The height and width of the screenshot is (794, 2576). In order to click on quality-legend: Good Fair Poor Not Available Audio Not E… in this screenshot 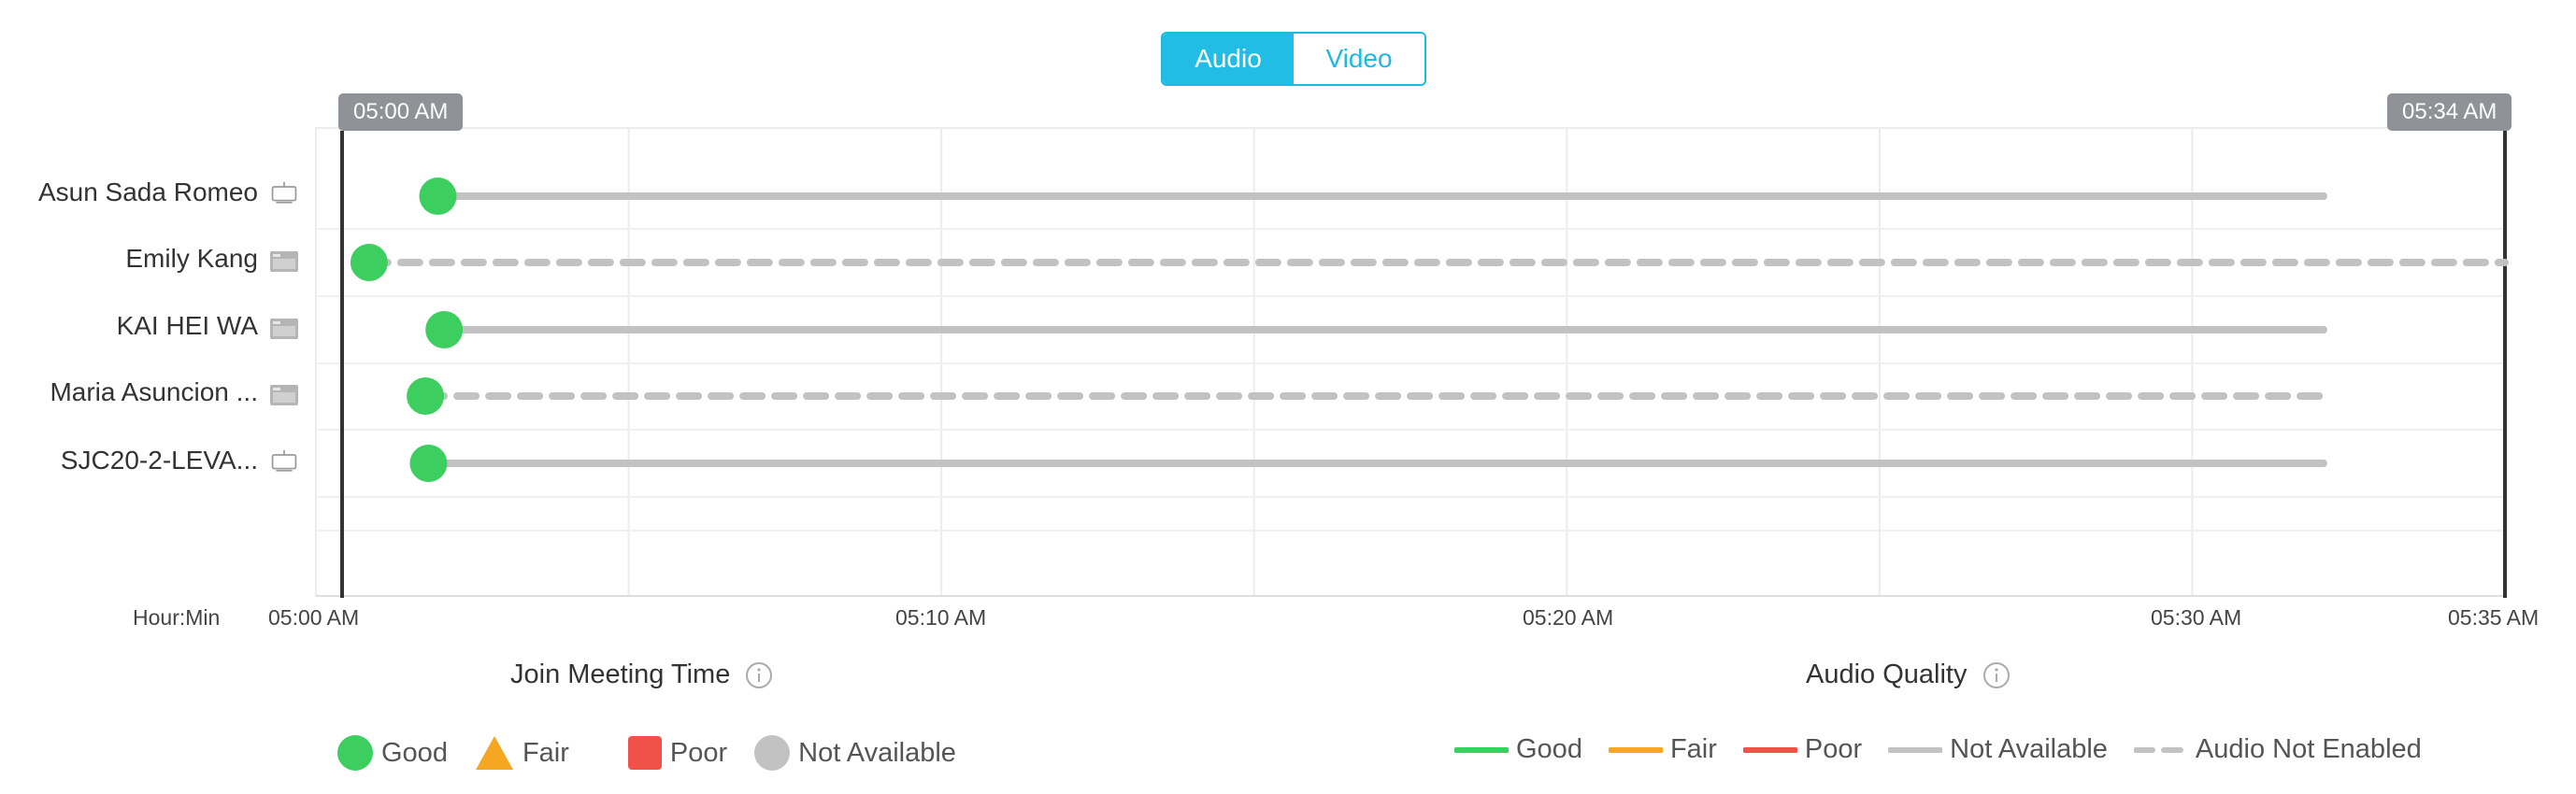, I will do `click(1951, 749)`.